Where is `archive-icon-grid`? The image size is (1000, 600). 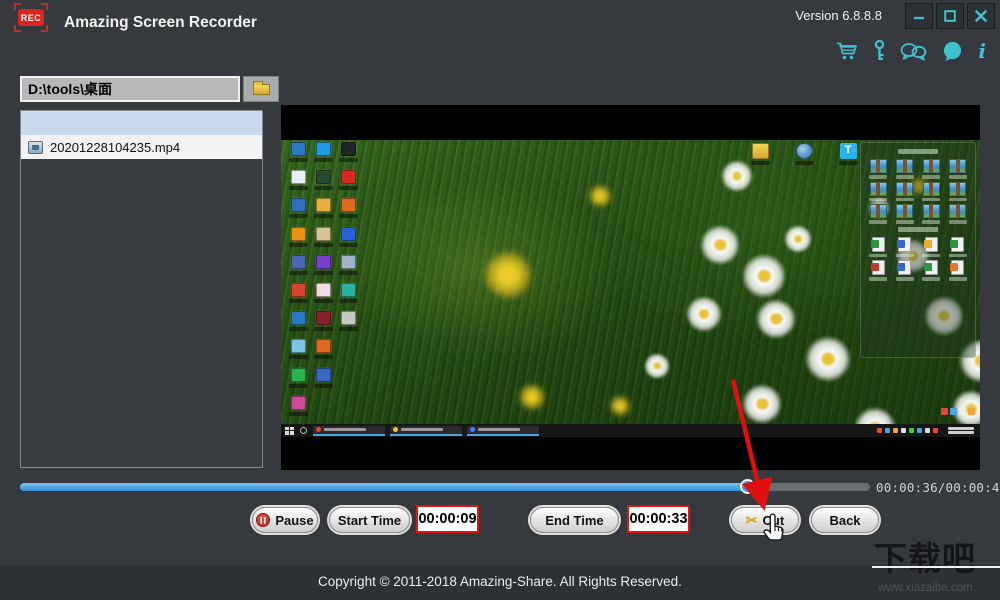 archive-icon-grid is located at coordinates (918, 191).